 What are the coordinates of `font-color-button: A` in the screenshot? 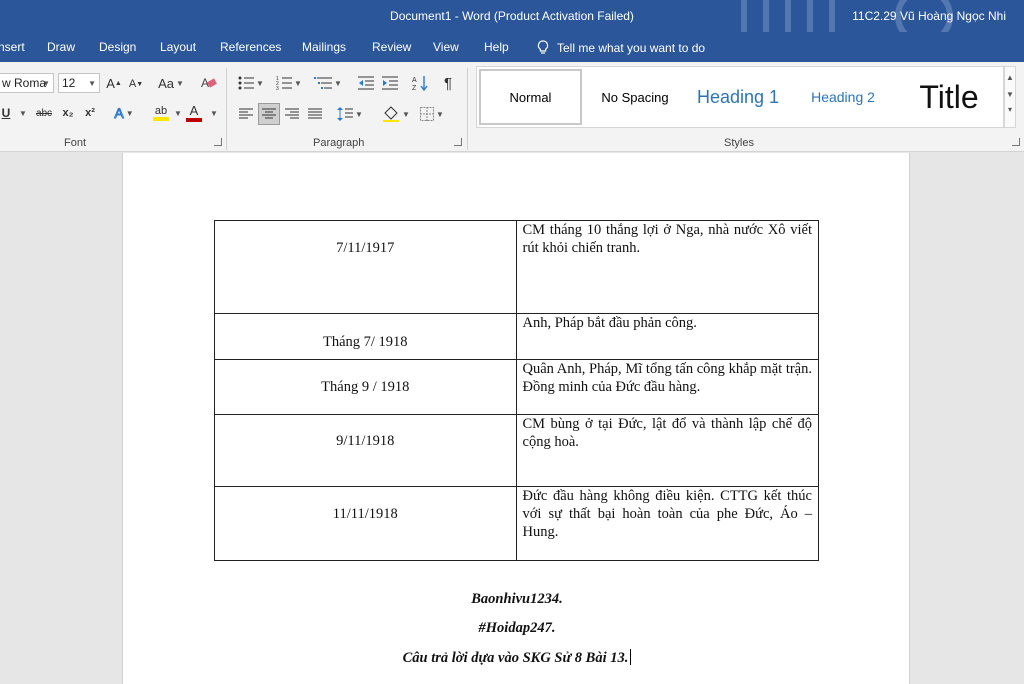 It's located at (194, 113).